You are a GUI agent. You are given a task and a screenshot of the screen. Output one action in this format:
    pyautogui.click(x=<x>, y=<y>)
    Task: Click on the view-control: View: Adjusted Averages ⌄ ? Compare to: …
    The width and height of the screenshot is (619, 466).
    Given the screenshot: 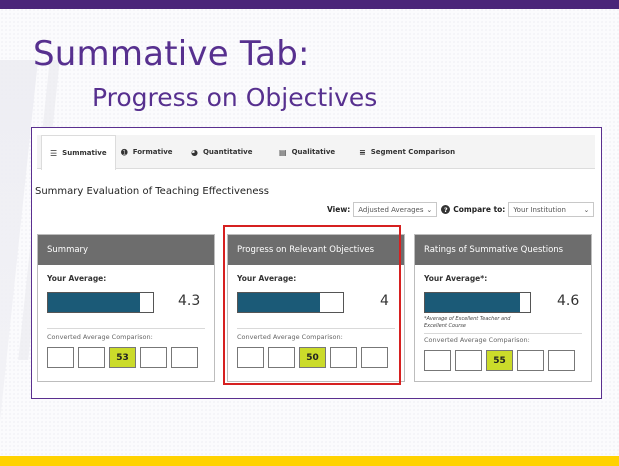 What is the action you would take?
    pyautogui.click(x=461, y=209)
    